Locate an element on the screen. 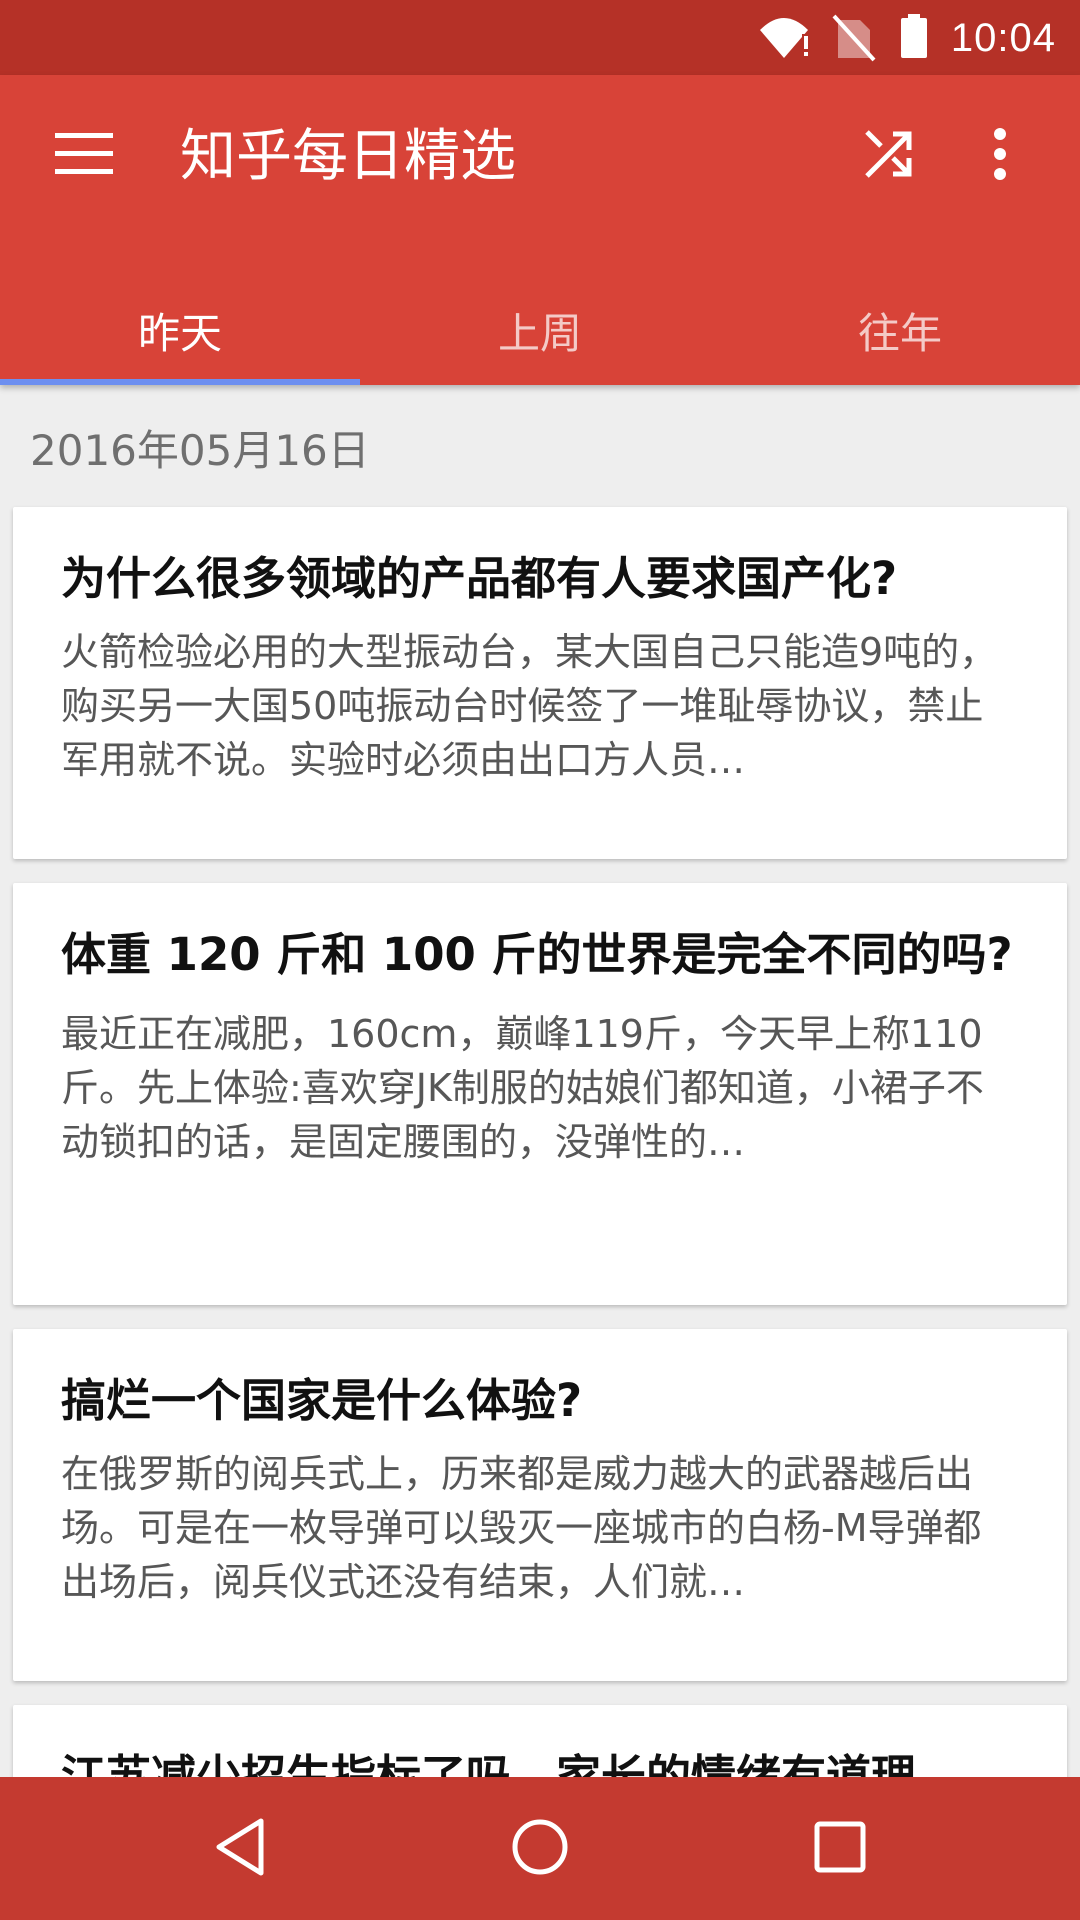  shuffle-button is located at coordinates (889, 156).